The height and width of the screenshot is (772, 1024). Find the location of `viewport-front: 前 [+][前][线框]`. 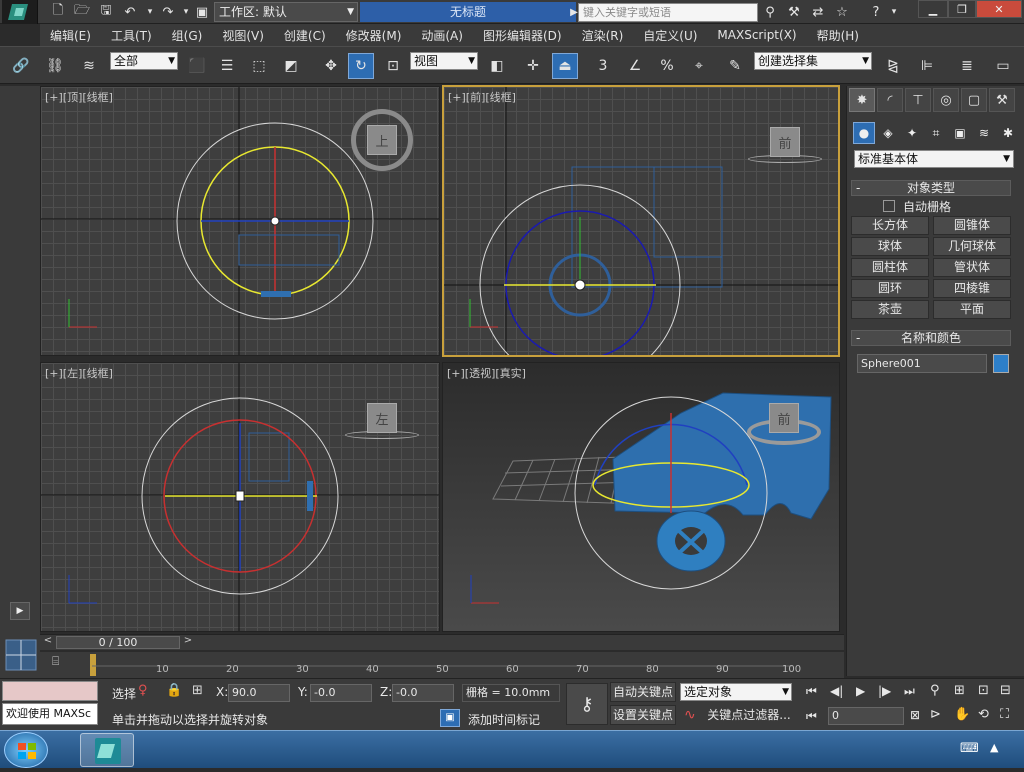

viewport-front: 前 [+][前][线框] is located at coordinates (641, 221).